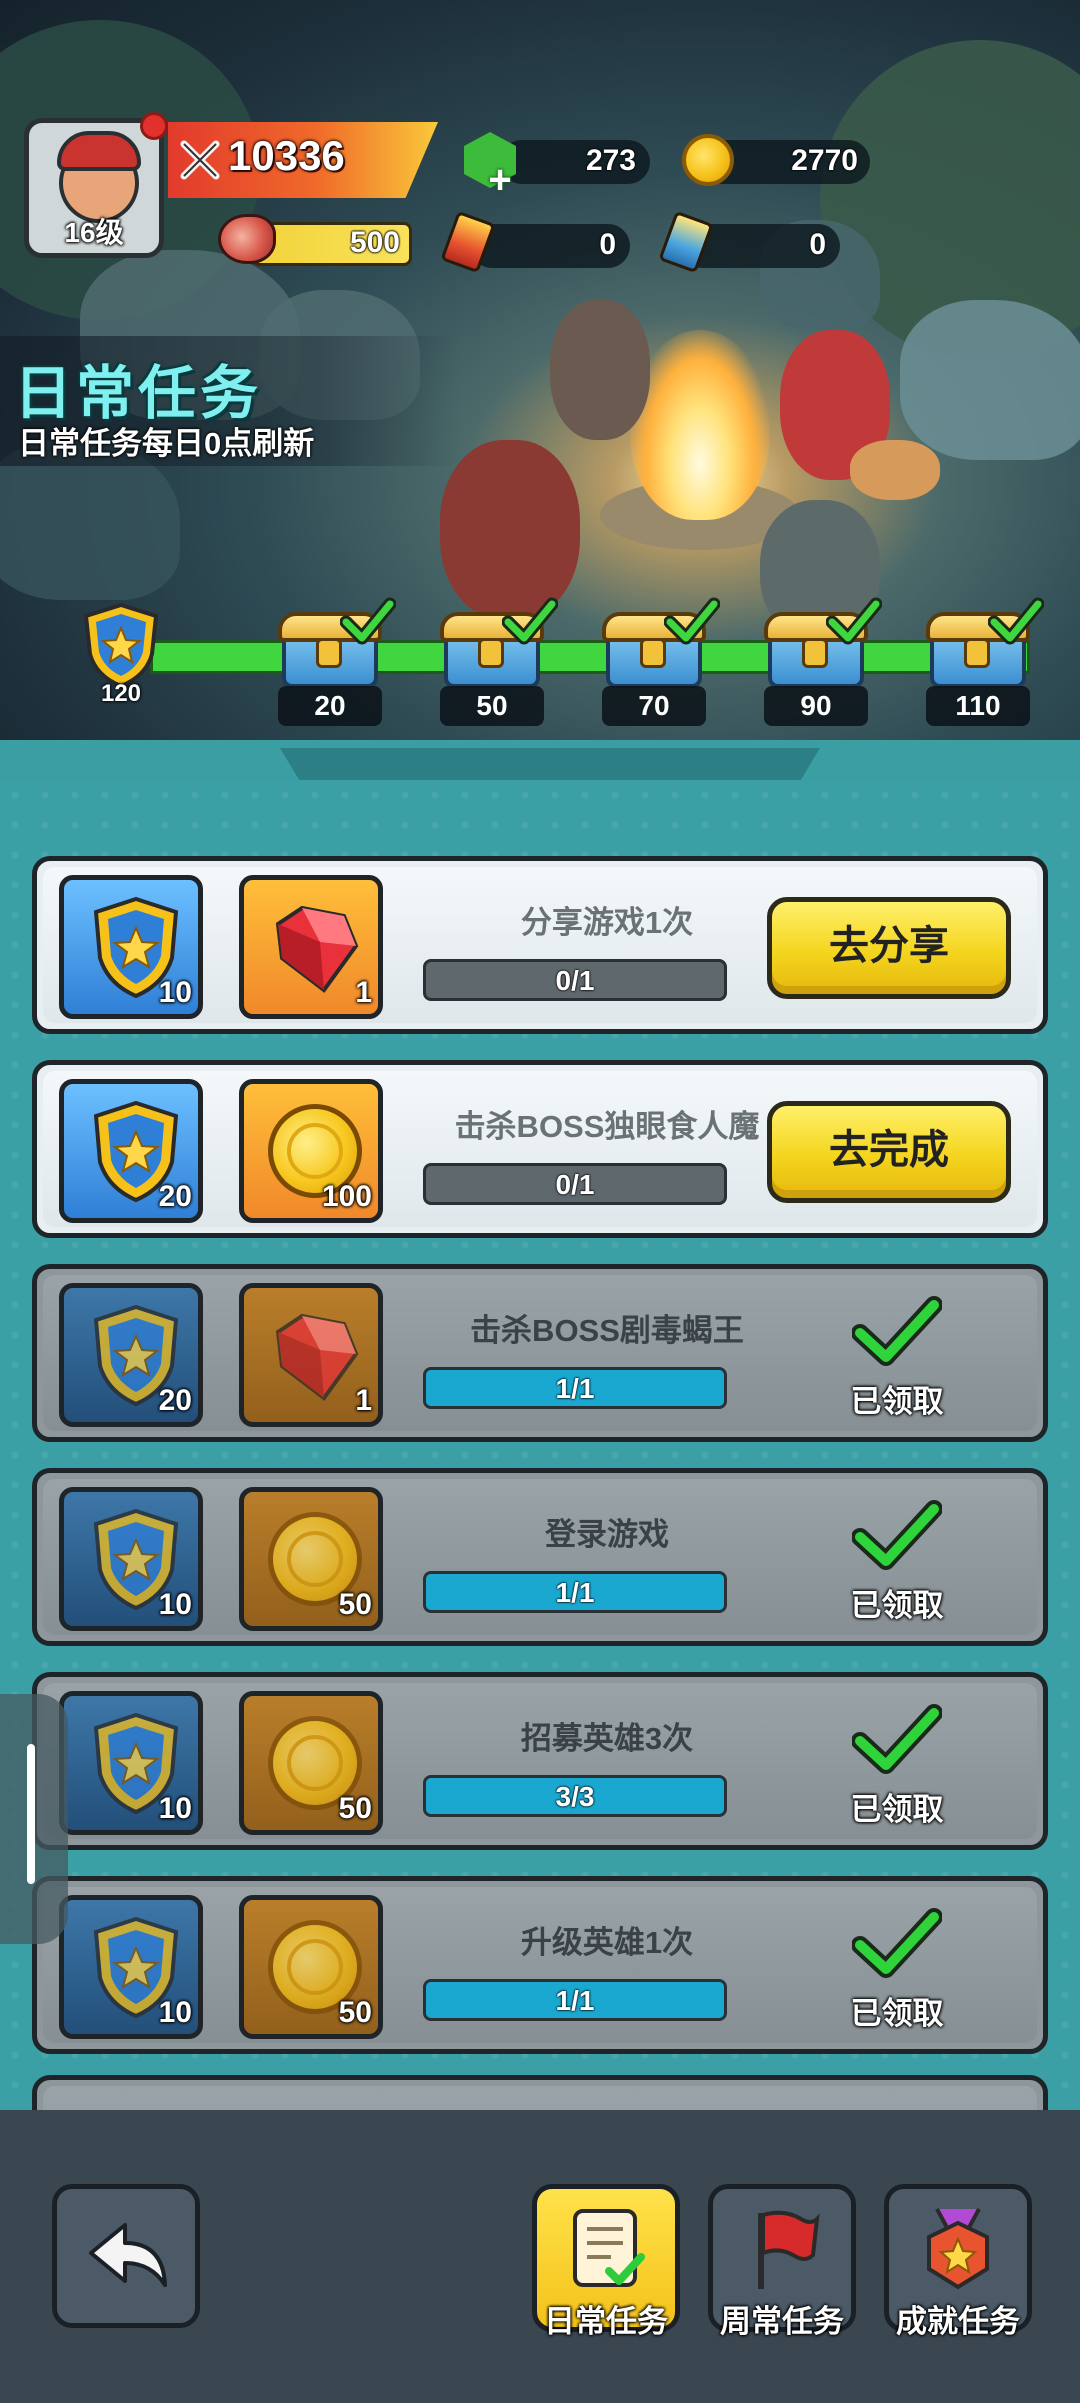 This screenshot has width=1080, height=2403. Describe the element at coordinates (540, 1149) in the screenshot. I see `task-card: 20 100 击杀BOSS独眼食人魔 0/1 去完成` at that location.